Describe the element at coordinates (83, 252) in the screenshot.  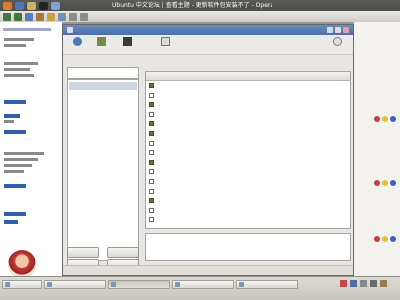
I see `sections-button` at that location.